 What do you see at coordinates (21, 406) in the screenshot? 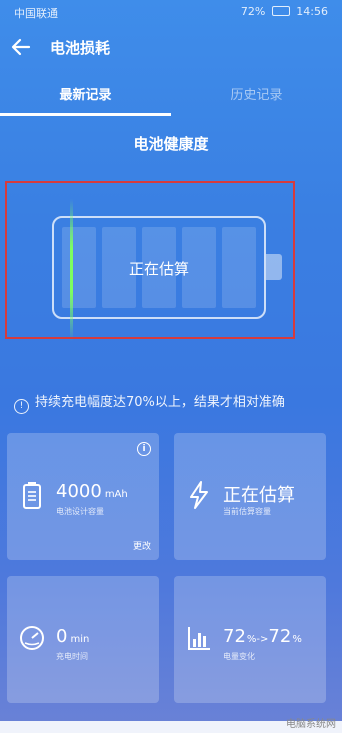
I see `info-icon: !` at bounding box center [21, 406].